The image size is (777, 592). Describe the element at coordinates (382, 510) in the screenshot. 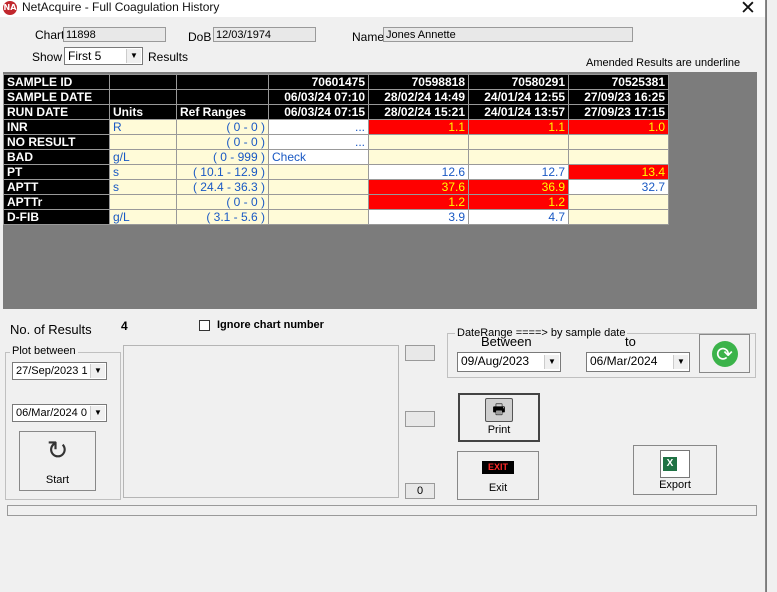

I see `progress-bar` at that location.